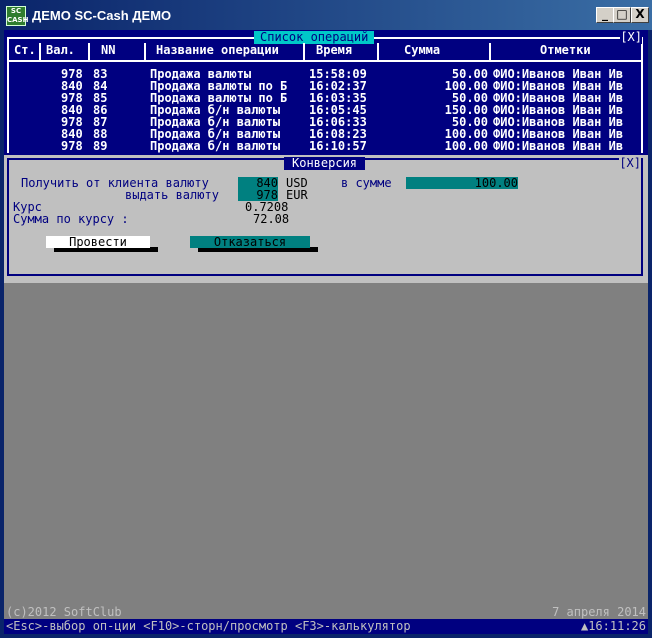  I want to click on row-note: ФИО:Иванов Иван Ив, so click(558, 146).